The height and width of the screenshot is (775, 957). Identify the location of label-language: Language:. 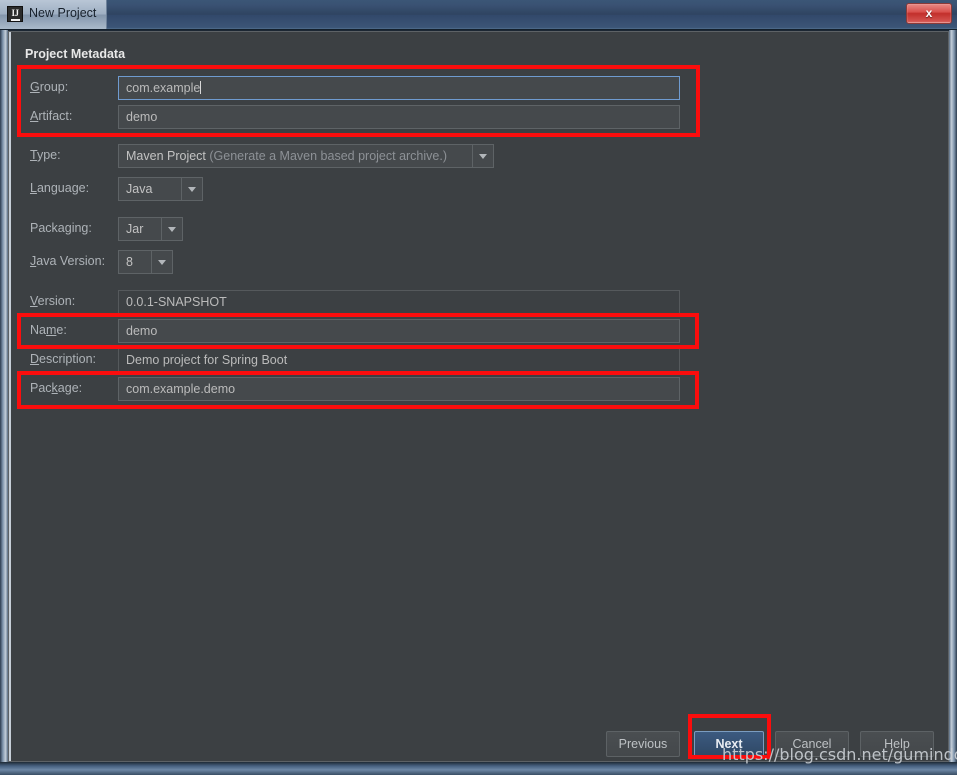
(60, 188).